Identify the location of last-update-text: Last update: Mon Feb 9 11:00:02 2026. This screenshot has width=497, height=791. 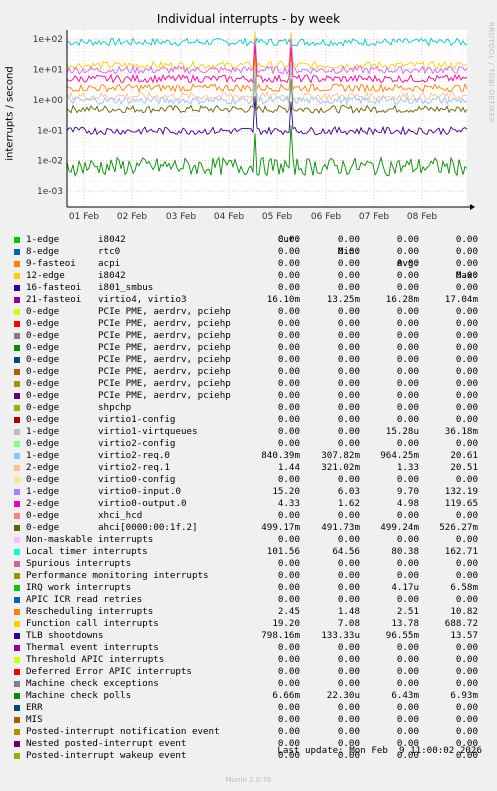
(379, 750).